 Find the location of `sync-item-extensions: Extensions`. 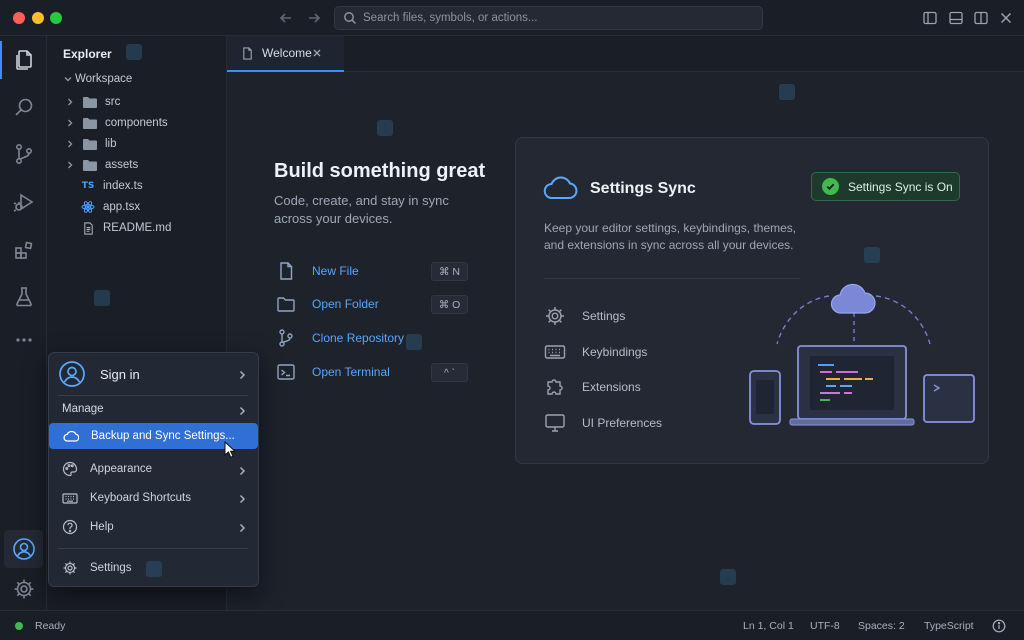

sync-item-extensions: Extensions is located at coordinates (592, 387).